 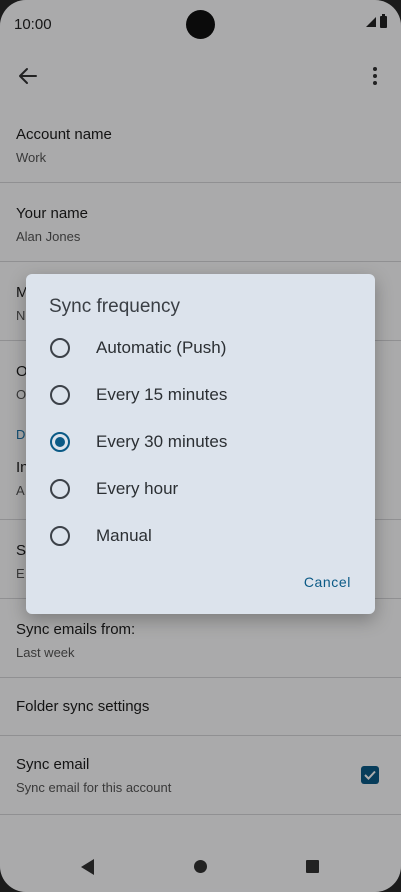 What do you see at coordinates (162, 394) in the screenshot?
I see `option-label: Every 15 minutes` at bounding box center [162, 394].